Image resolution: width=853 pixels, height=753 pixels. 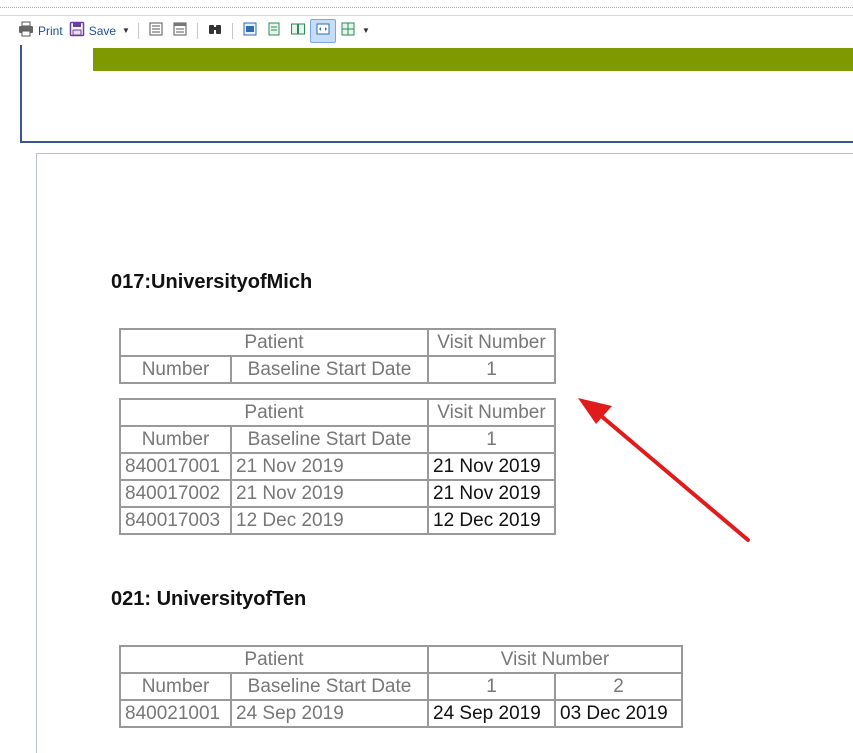 What do you see at coordinates (674, 477) in the screenshot?
I see `arrow-shaft` at bounding box center [674, 477].